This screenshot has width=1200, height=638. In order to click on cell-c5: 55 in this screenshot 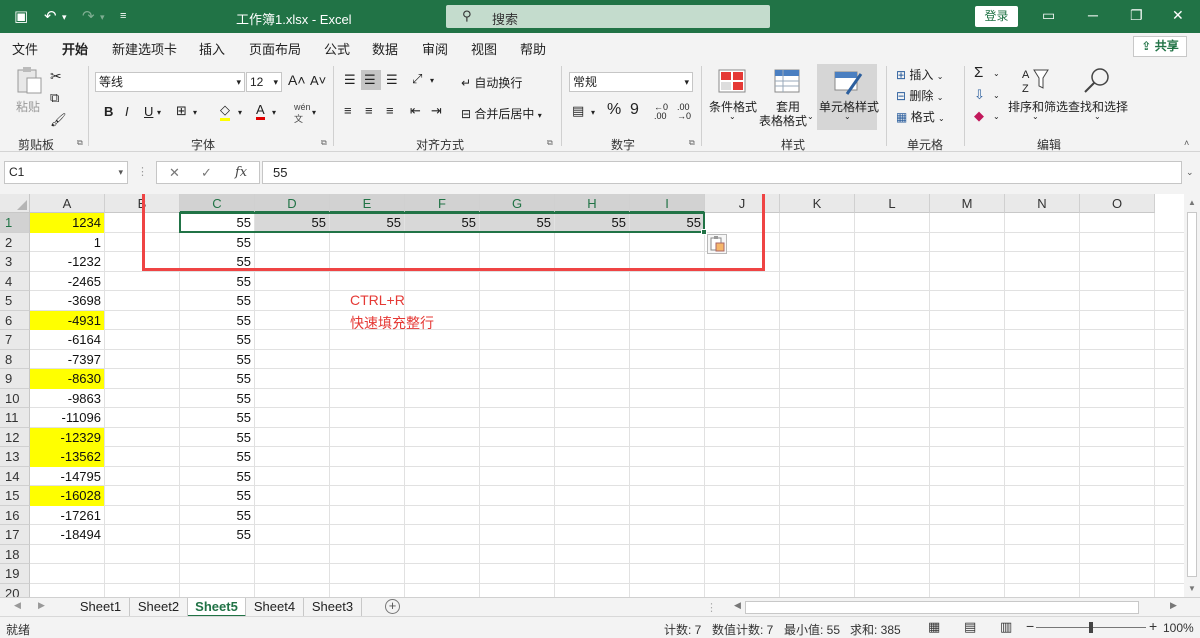, I will do `click(217, 301)`.